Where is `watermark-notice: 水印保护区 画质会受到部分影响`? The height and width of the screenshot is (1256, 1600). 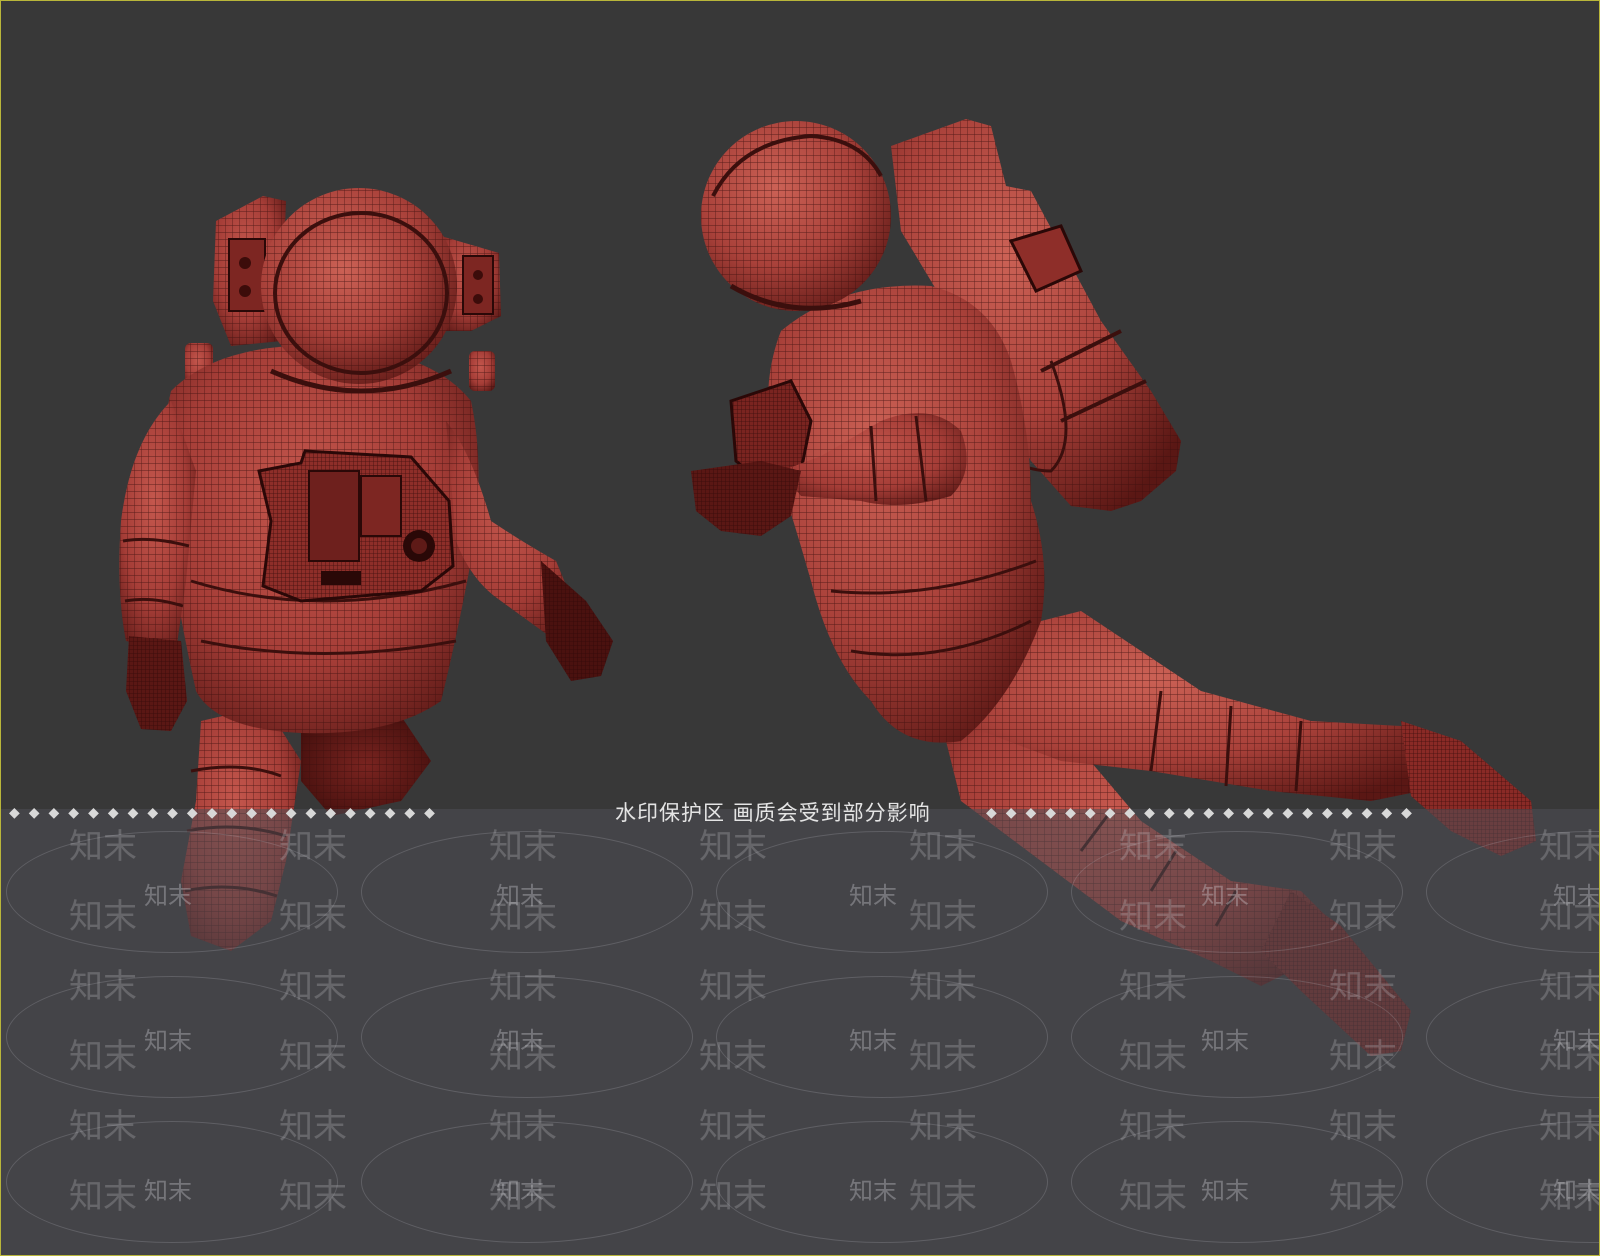 watermark-notice: 水印保护区 画质会受到部分影响 is located at coordinates (773, 813).